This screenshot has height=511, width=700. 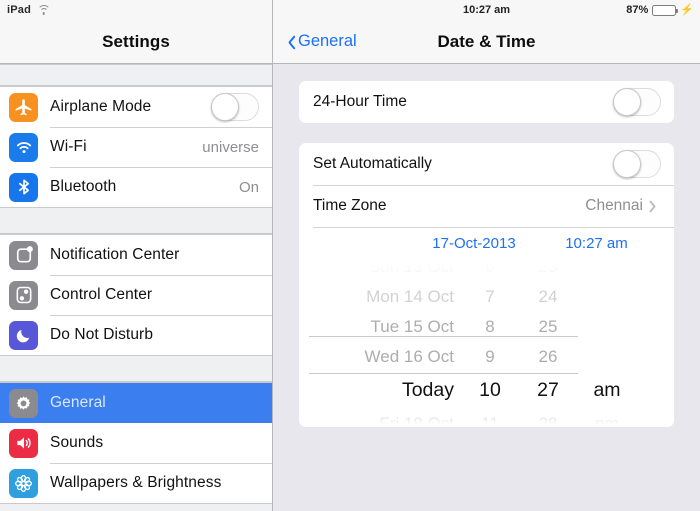 I want to click on picker-minute-cell: 24, so click(x=548, y=296).